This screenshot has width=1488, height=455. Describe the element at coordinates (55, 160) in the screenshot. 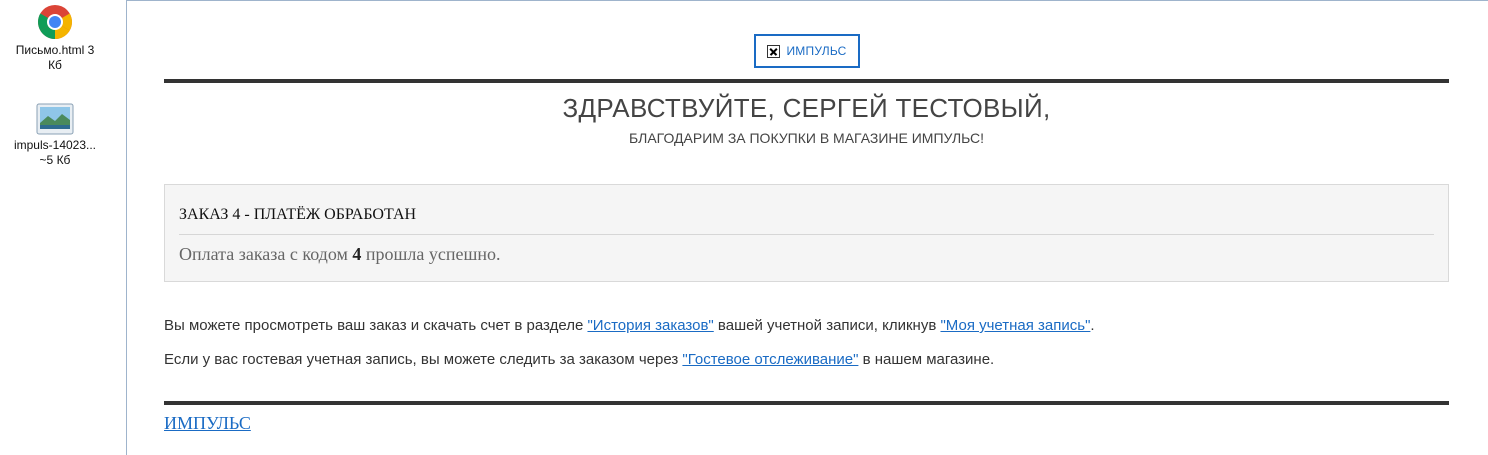

I see `attachment-size: ~5 Кб` at that location.